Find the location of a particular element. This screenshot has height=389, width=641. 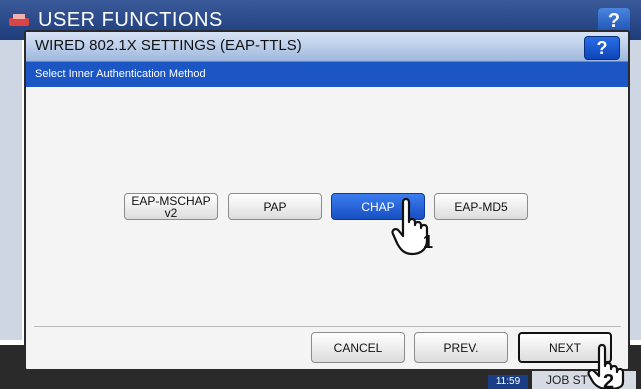

prev-label: PREV. is located at coordinates (461, 347).